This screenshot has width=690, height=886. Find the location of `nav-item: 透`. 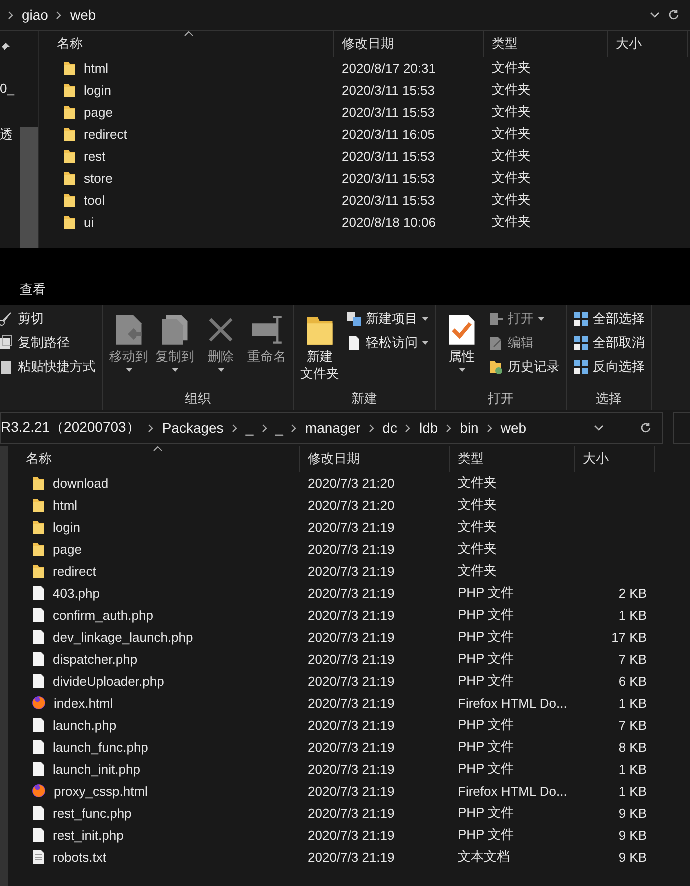

nav-item: 透 is located at coordinates (6, 135).